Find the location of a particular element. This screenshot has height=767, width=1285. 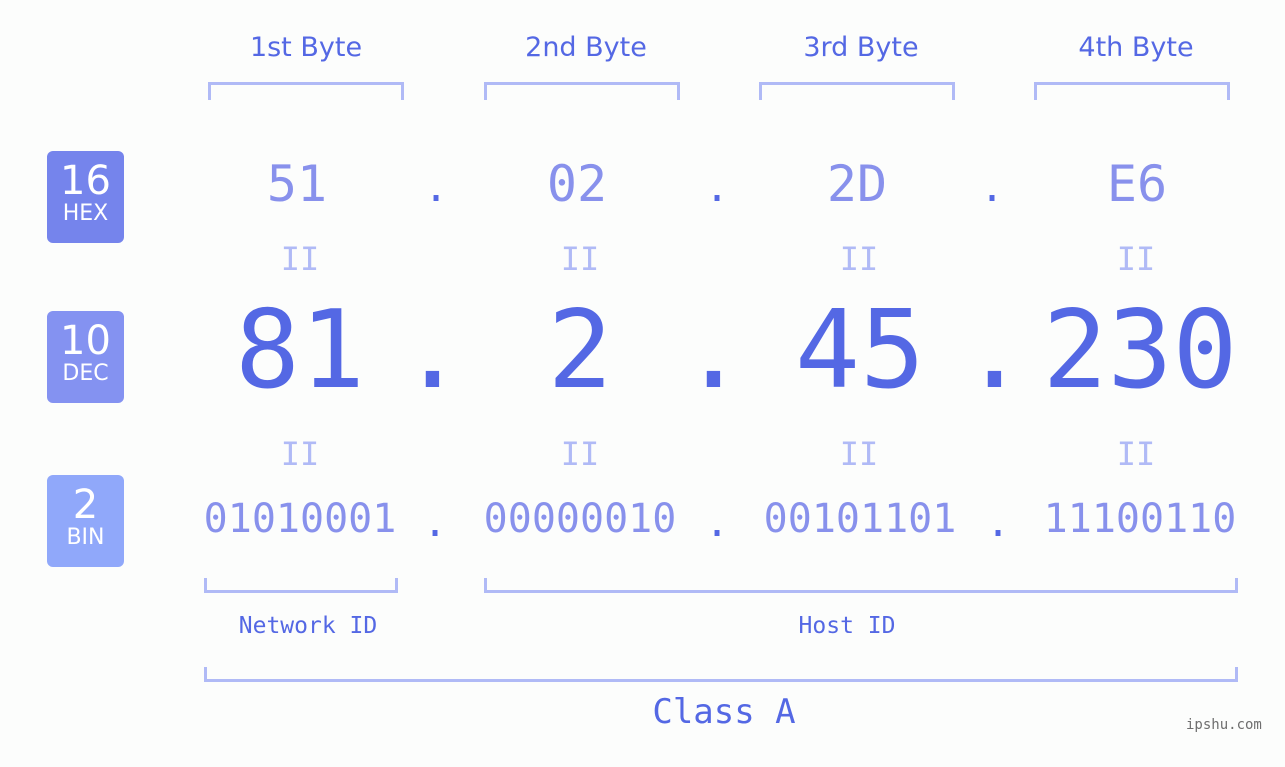

hex-badge-base: 16 is located at coordinates (85, 181).